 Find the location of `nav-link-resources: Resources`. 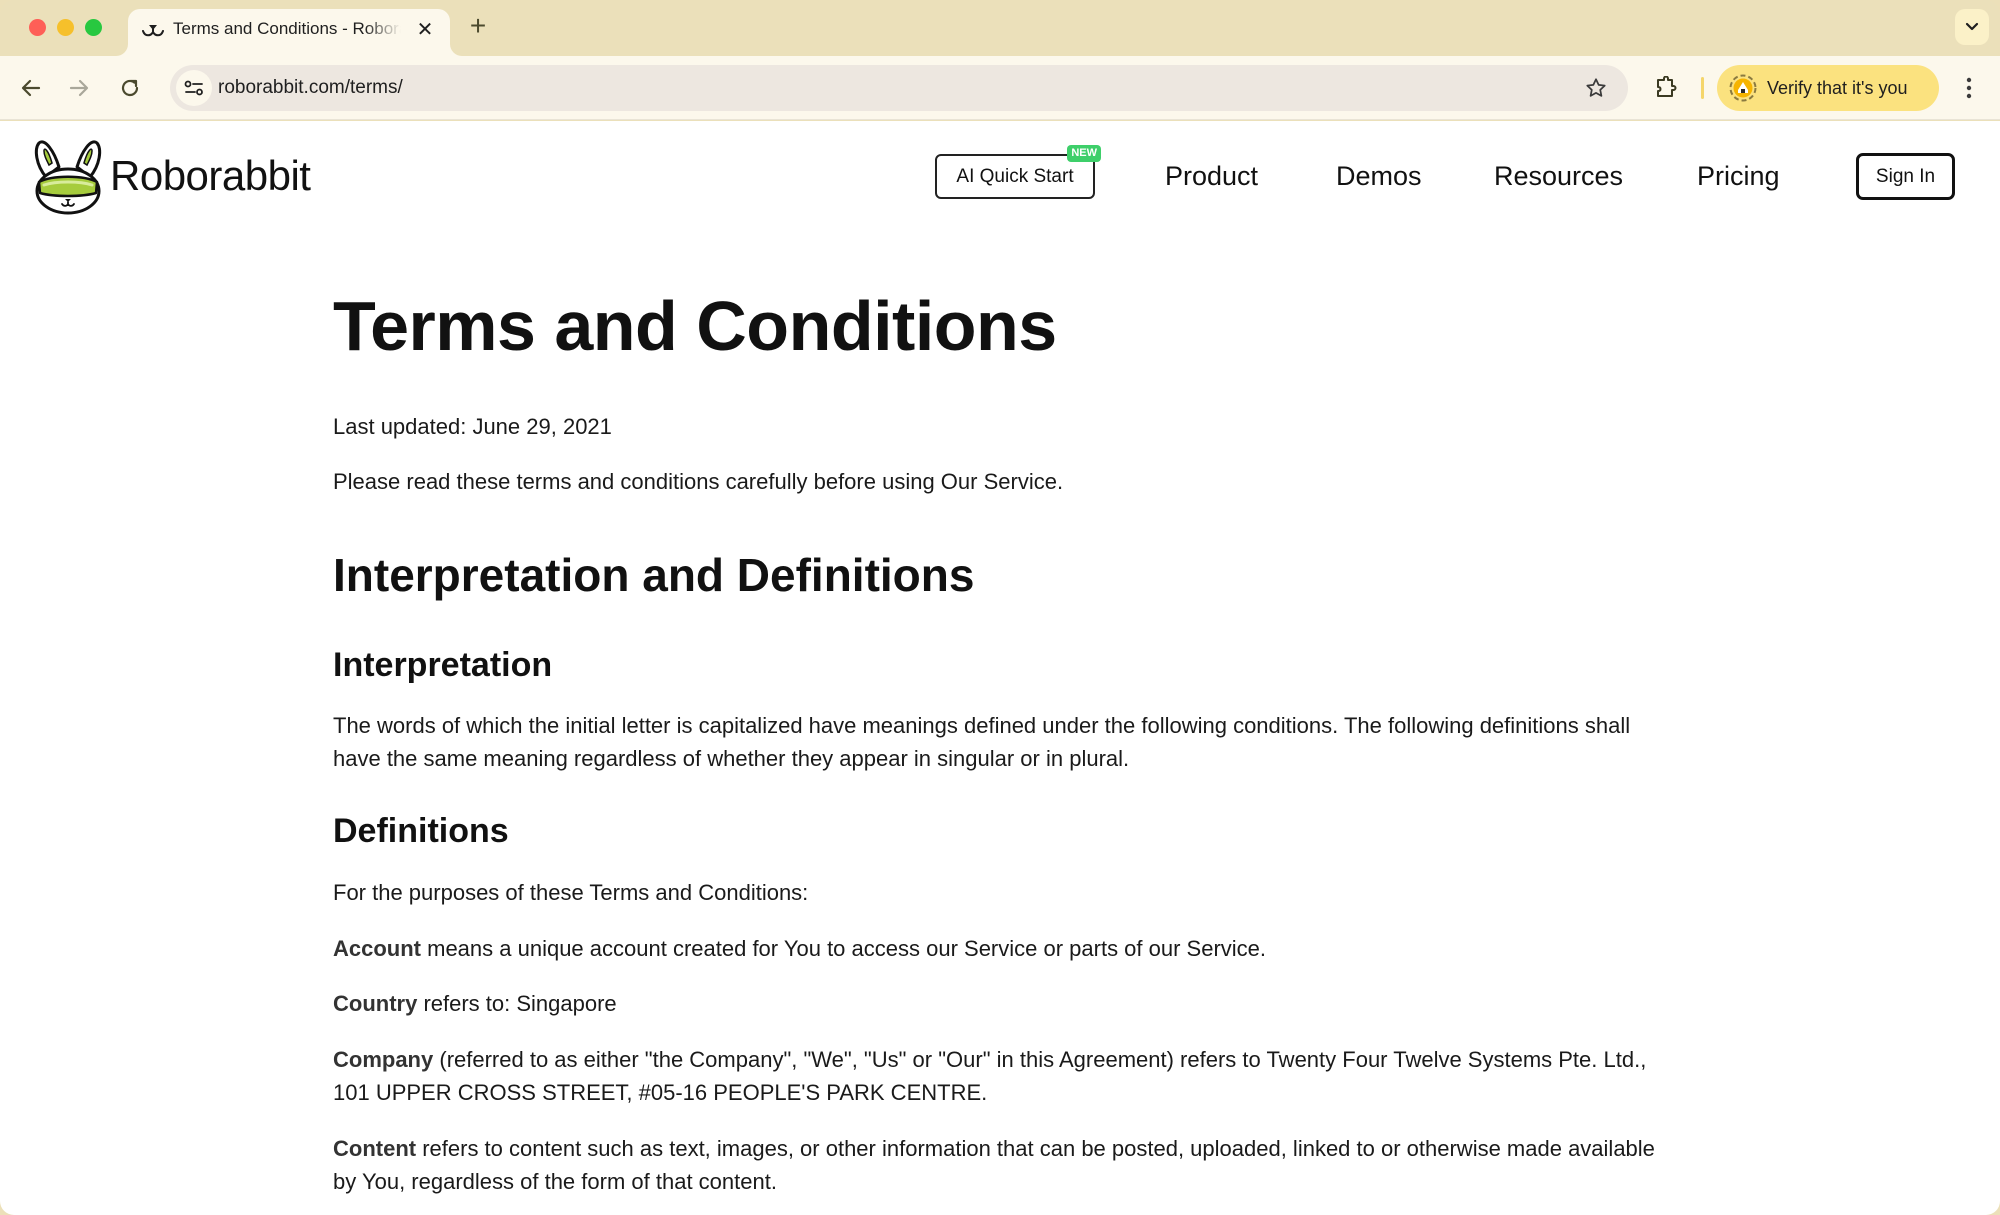

nav-link-resources: Resources is located at coordinates (1558, 176).